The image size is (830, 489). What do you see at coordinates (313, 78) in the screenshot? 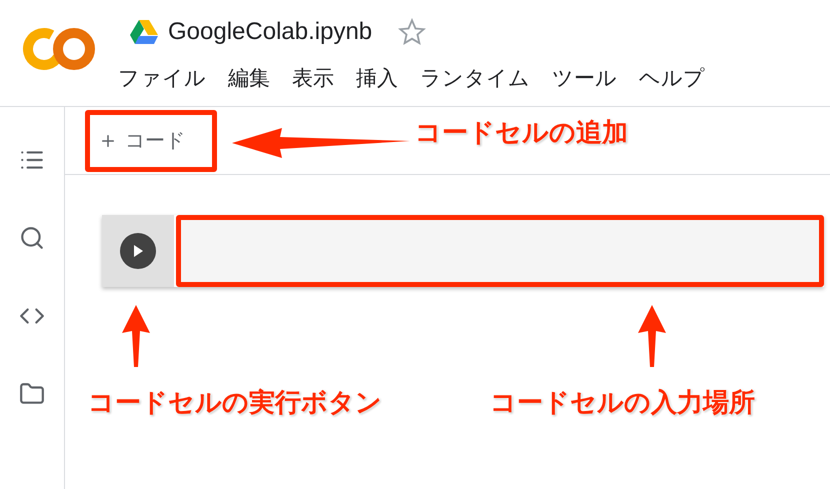
I see `menu-item: 表示` at bounding box center [313, 78].